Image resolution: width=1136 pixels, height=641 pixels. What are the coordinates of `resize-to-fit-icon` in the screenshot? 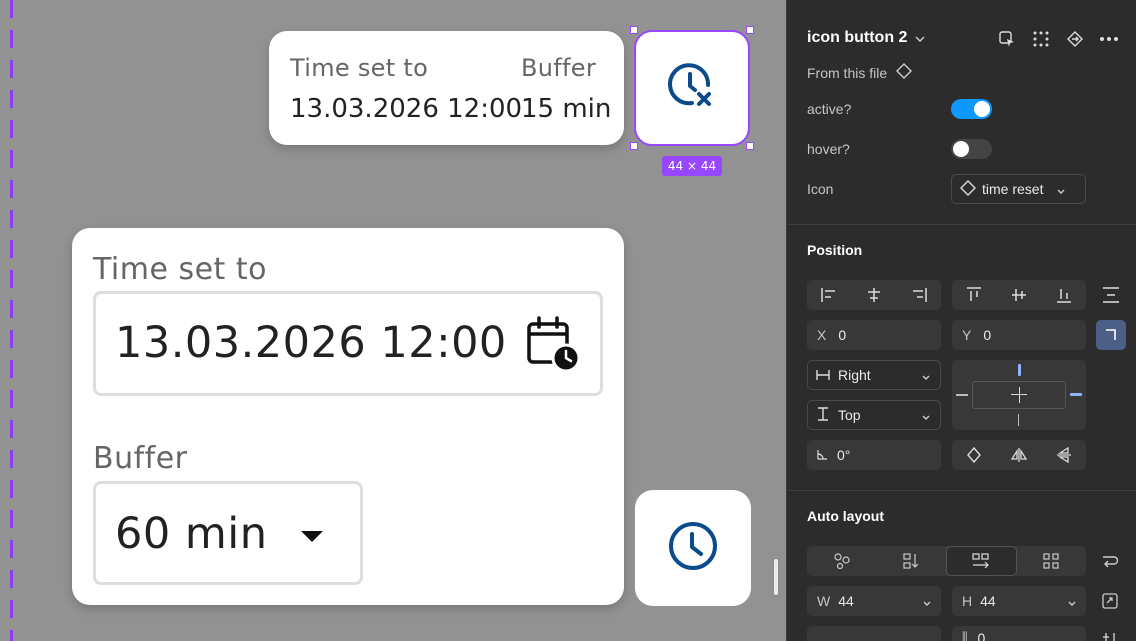 It's located at (1110, 601).